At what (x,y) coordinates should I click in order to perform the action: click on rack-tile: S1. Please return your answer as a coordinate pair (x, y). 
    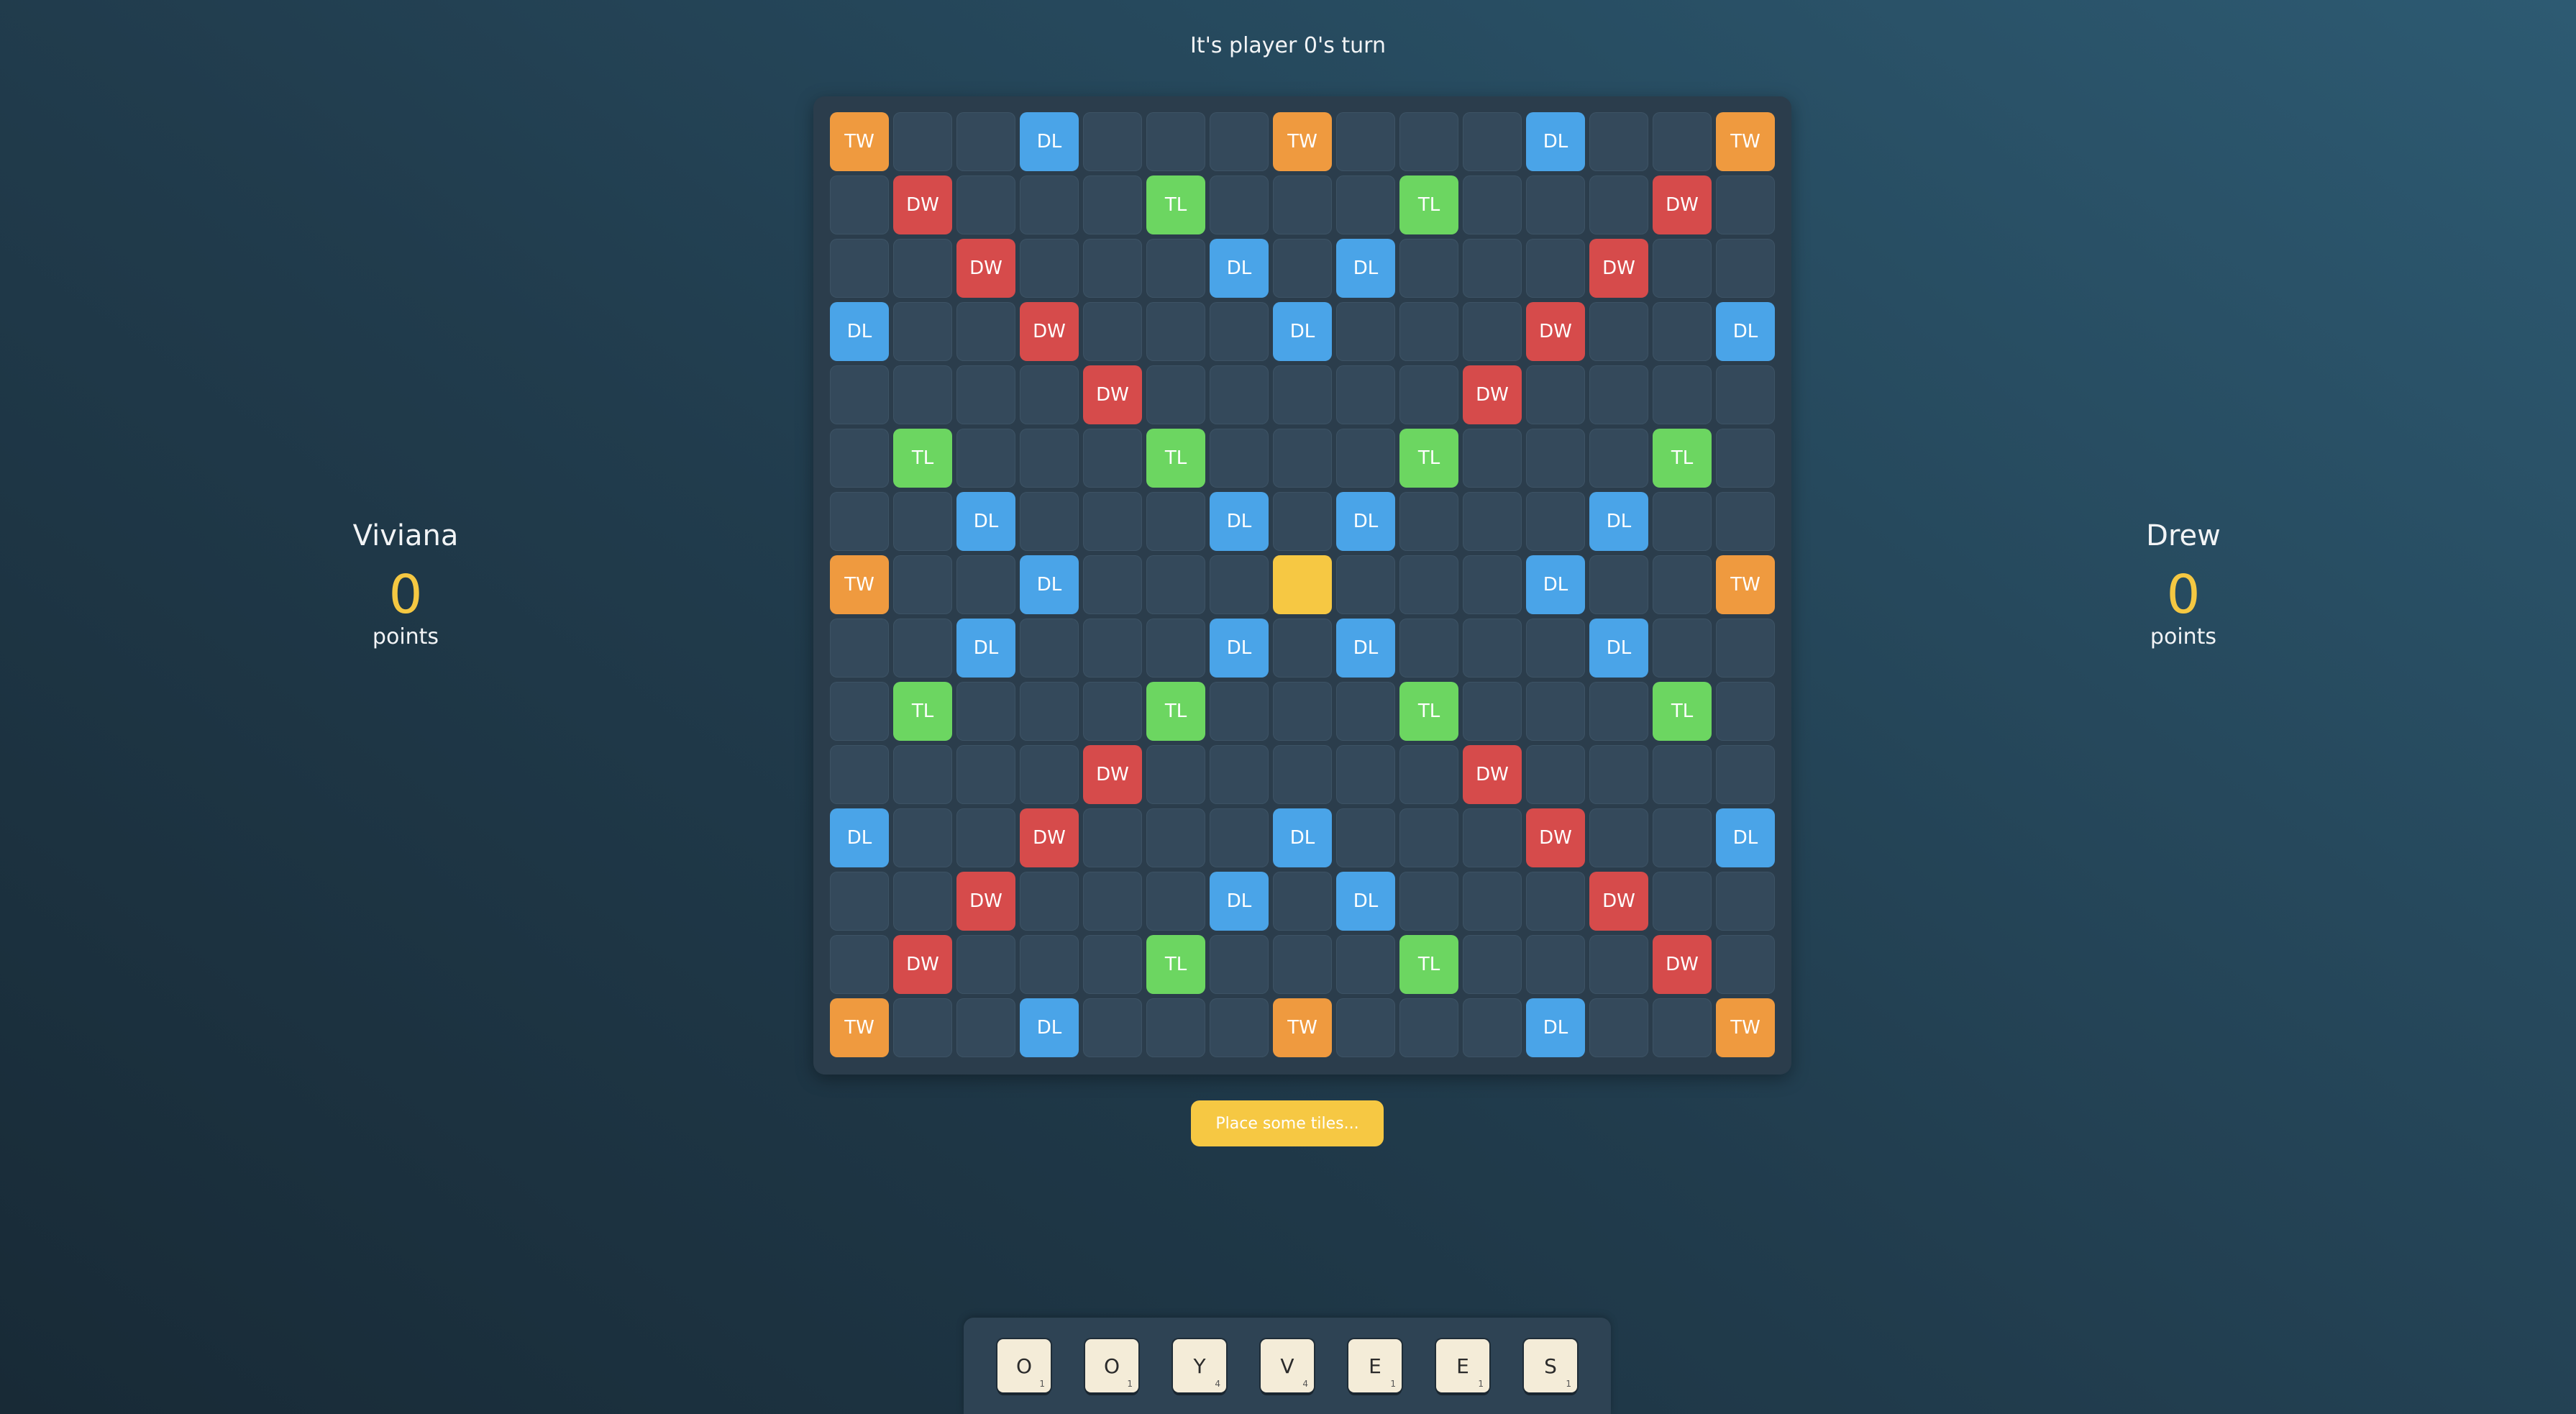
    Looking at the image, I should click on (1550, 1365).